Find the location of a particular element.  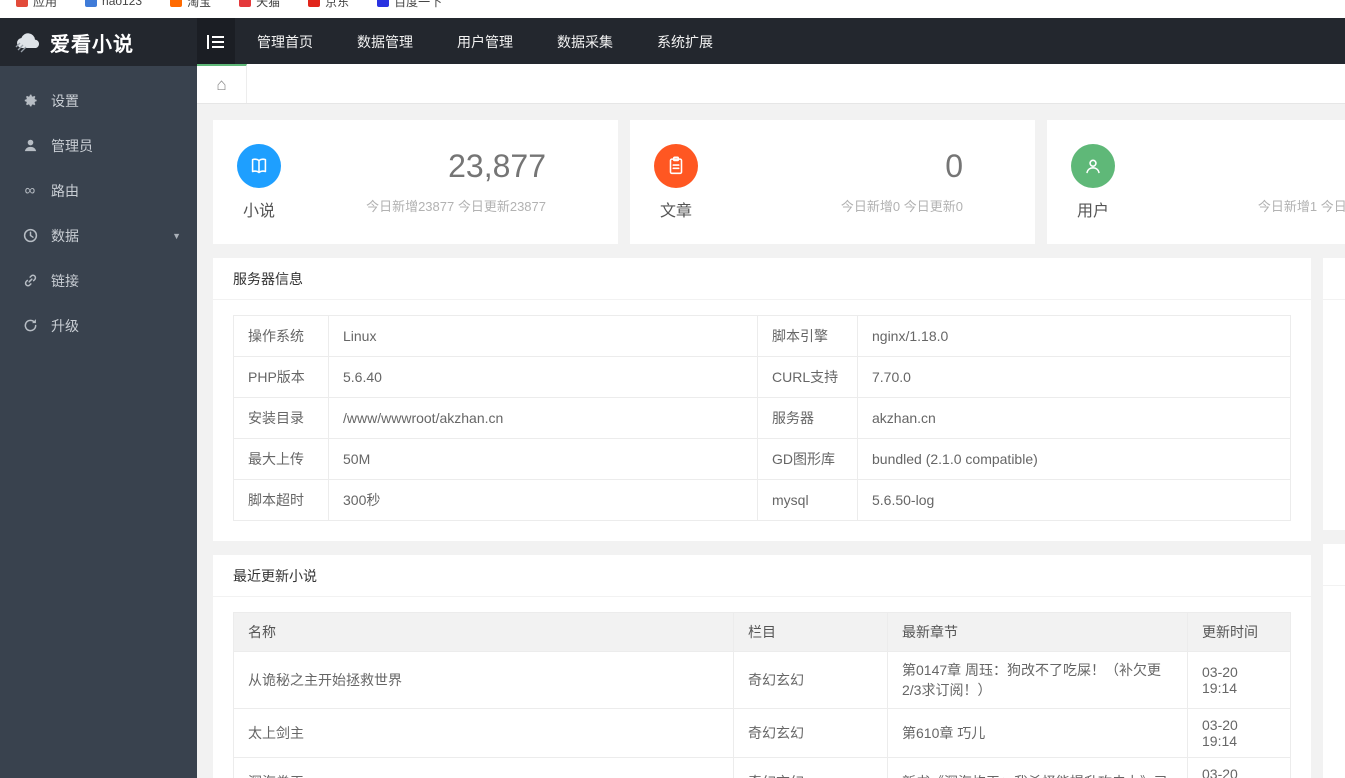

bookmark-item: hao123 is located at coordinates (113, 4).